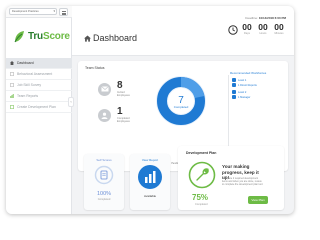 This screenshot has height=240, width=320. I want to click on plan-icon, so click(12, 107).